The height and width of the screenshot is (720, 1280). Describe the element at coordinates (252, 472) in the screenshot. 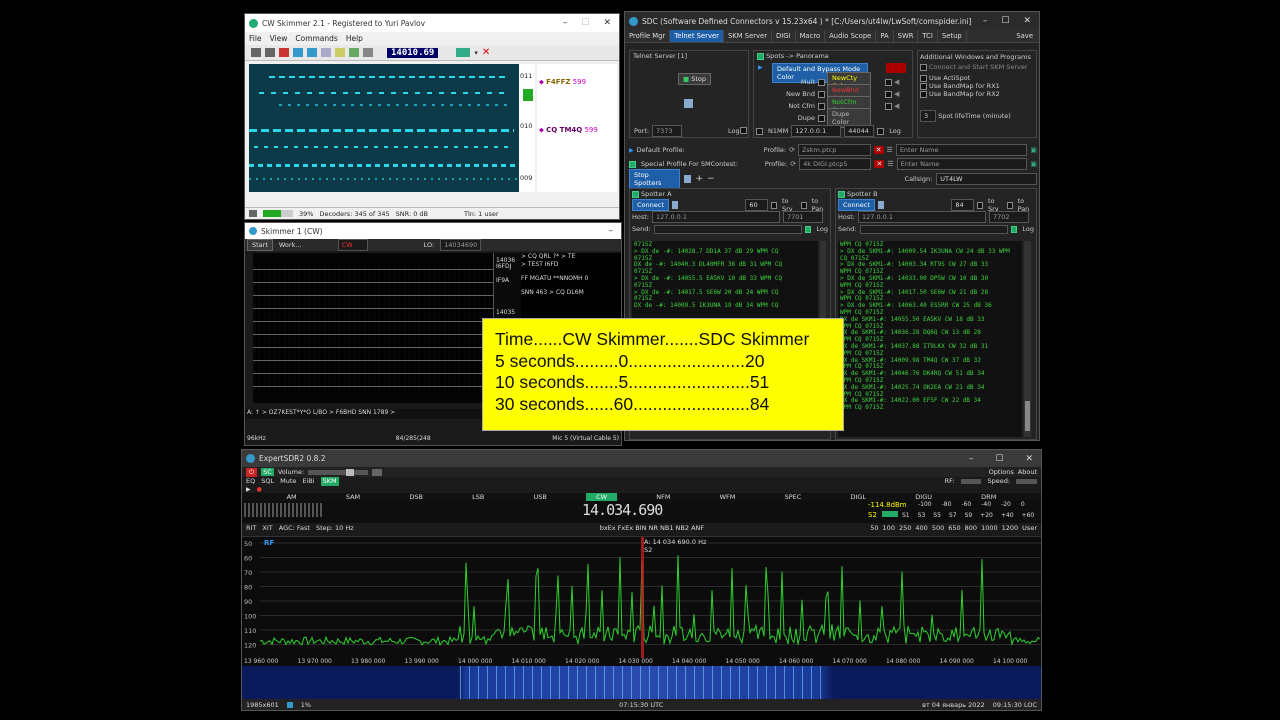

I see `power-icon: ⏻` at that location.